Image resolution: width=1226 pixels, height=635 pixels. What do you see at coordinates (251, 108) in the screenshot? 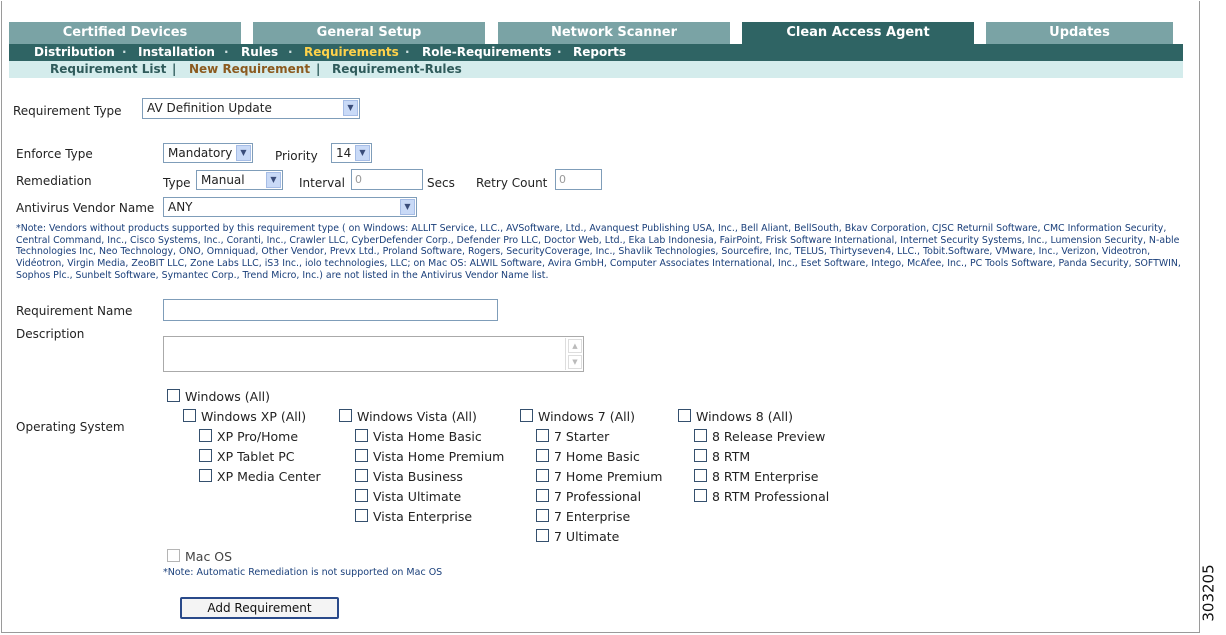
I see `requirement-type-select: AV Definition Update ▼` at bounding box center [251, 108].